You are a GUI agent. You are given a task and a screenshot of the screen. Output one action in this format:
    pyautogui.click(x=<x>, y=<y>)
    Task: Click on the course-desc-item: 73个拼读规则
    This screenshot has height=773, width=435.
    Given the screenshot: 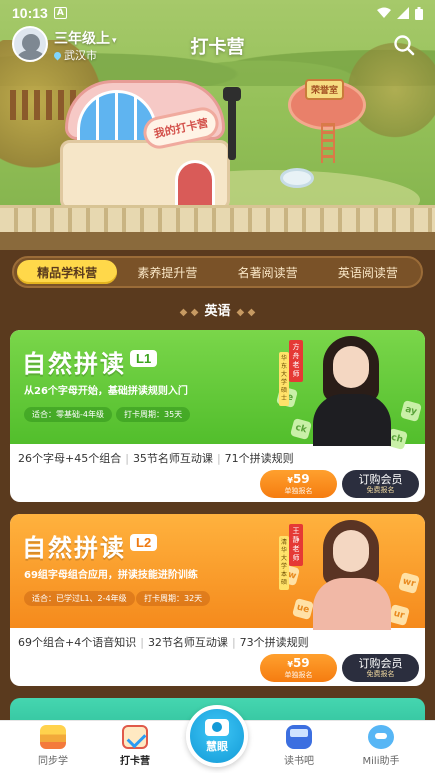 What is the action you would take?
    pyautogui.click(x=274, y=642)
    